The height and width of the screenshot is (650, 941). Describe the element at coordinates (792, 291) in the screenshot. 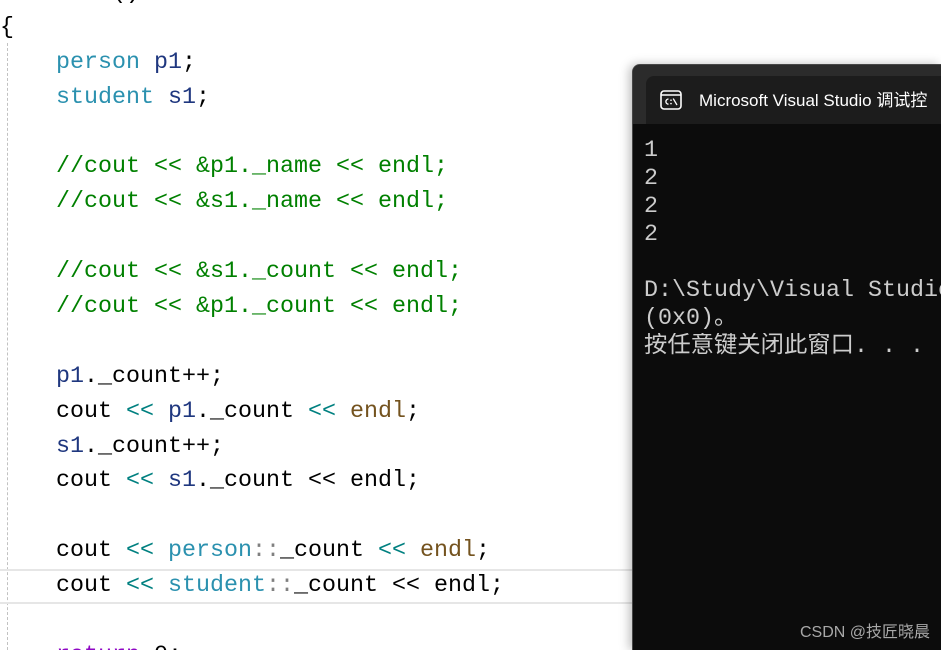

I see `console-output-line: D:\Study\Visual Studio` at that location.